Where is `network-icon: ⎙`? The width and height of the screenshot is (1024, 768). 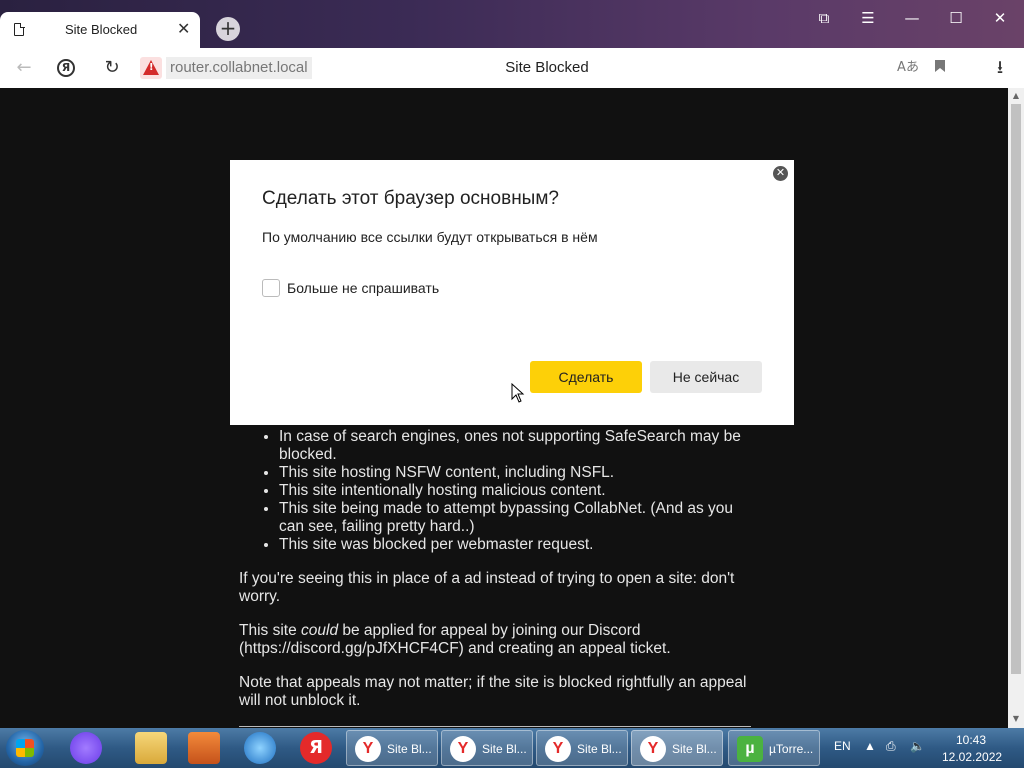
network-icon: ⎙ is located at coordinates (891, 746).